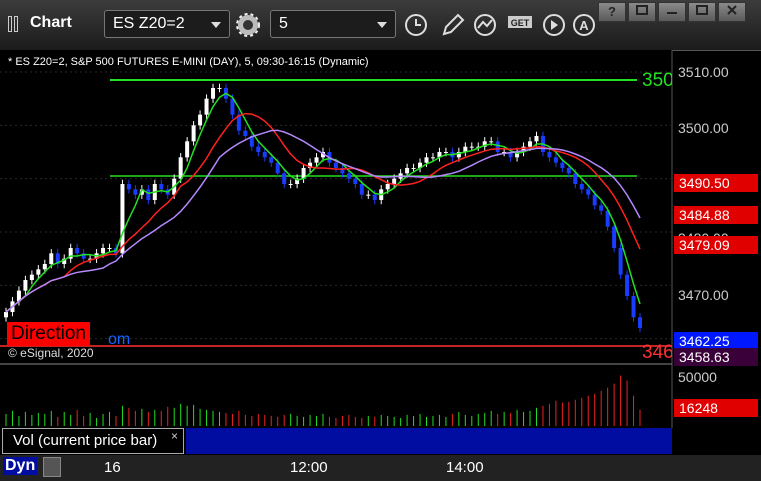 This screenshot has width=761, height=481. I want to click on title-bar: Chart ES Z20=2 5 GET A ?, so click(380, 25).